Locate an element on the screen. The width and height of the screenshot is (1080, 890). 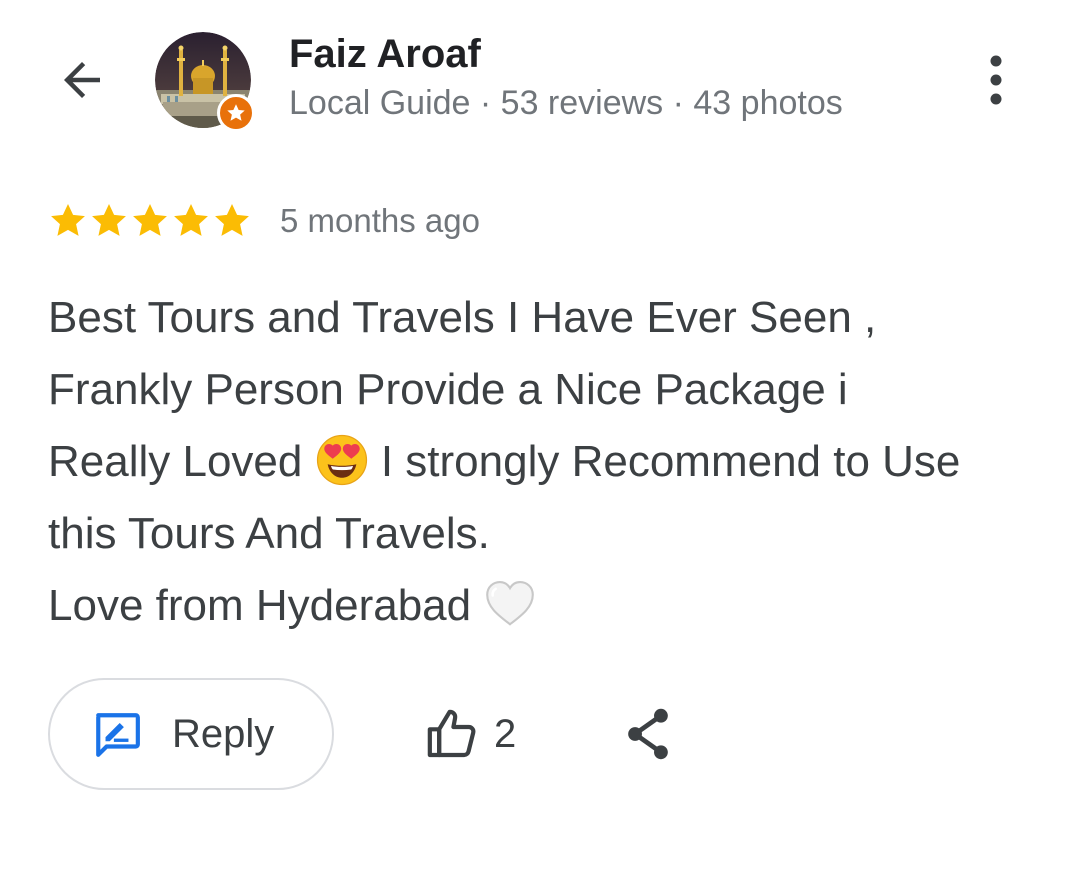
review-line-3-text-after: I strongly Recommend to Use is located at coordinates (664, 461).